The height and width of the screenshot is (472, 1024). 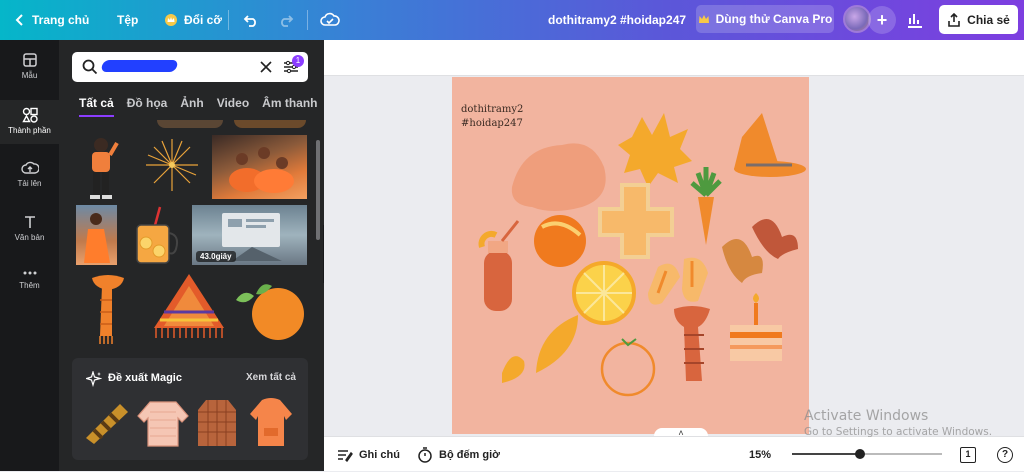 What do you see at coordinates (425, 454) in the screenshot?
I see `timer-icon` at bounding box center [425, 454].